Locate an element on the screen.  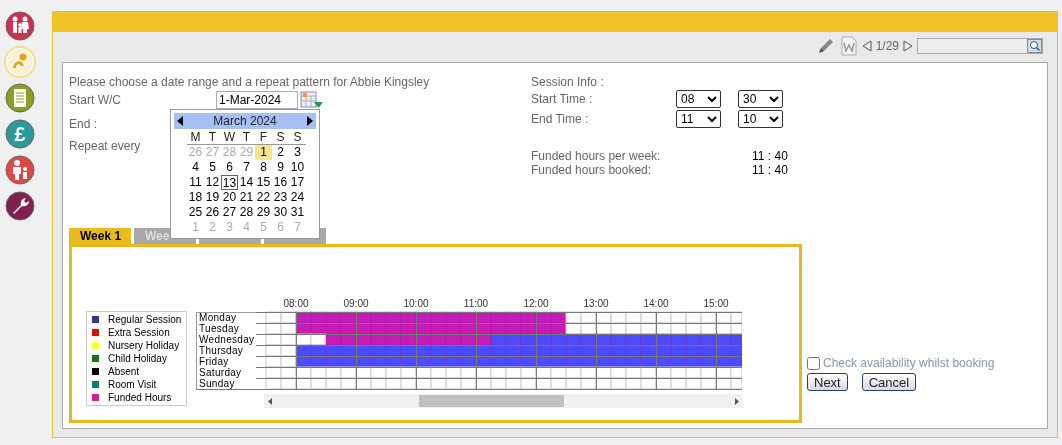
calendar-day: 24 is located at coordinates (297, 197).